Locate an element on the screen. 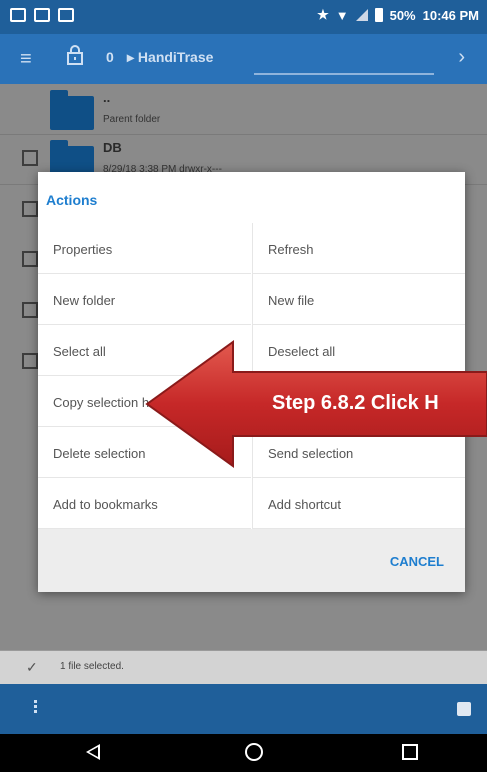 This screenshot has width=487, height=772. action-properties: Properties is located at coordinates (144, 248).